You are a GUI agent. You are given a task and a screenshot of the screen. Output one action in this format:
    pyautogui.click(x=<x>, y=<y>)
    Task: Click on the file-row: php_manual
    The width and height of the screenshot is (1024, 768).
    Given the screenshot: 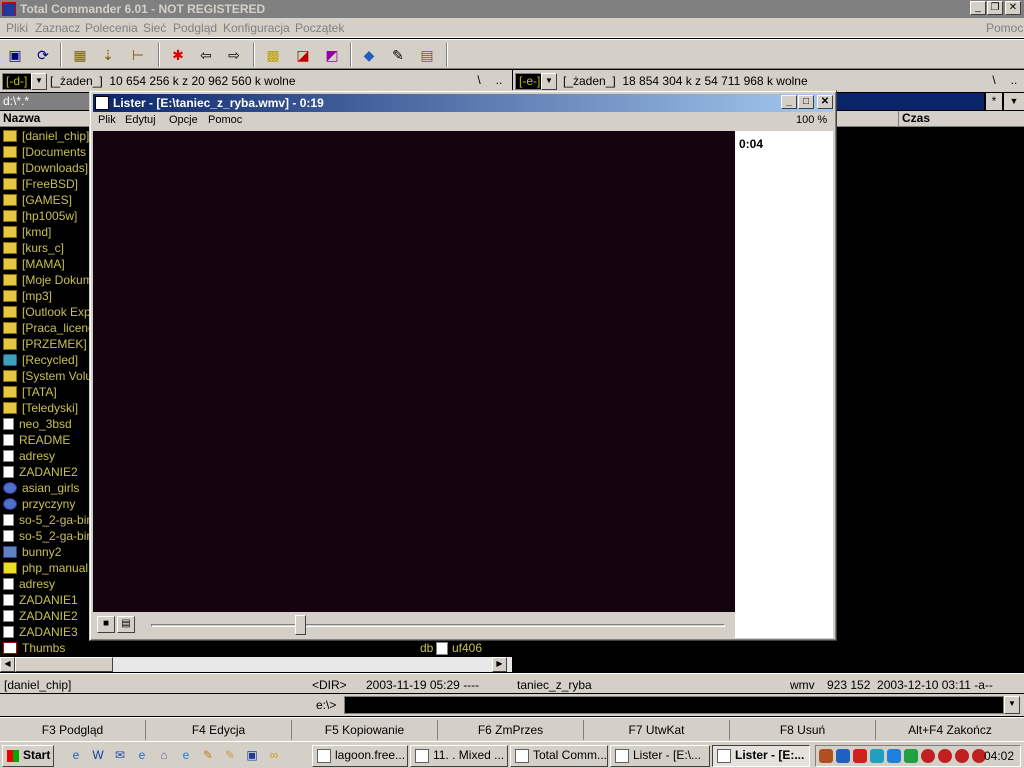 What is the action you would take?
    pyautogui.click(x=48, y=568)
    